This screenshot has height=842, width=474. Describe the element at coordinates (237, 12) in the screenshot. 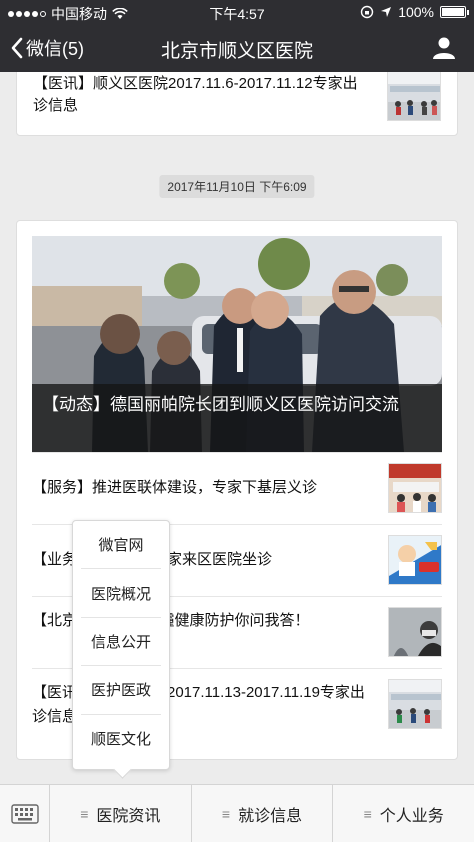

I see `status-bar: 中国移动 下午4:57 100%` at that location.